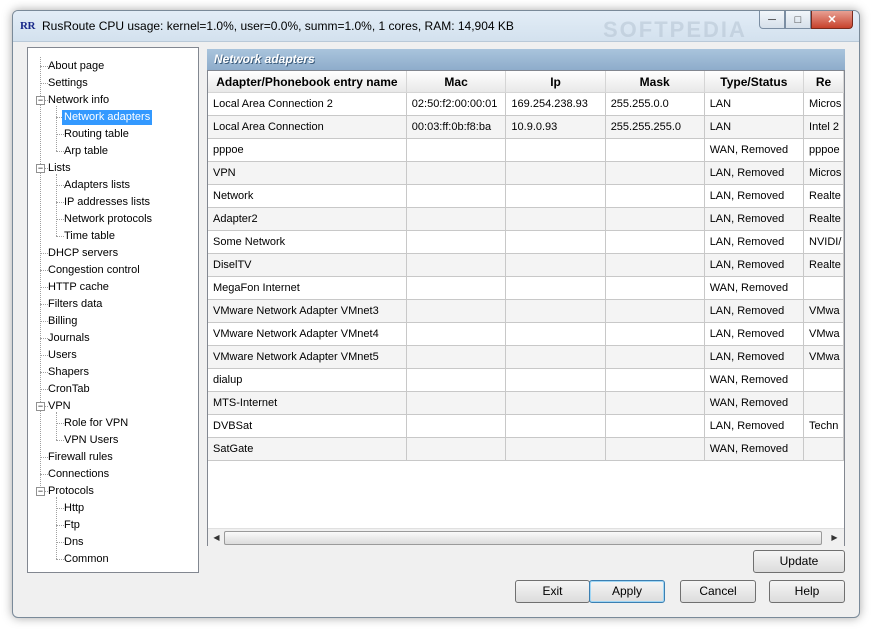  I want to click on table-row: Some Network LAN, Removed NVIDI/, so click(526, 242).